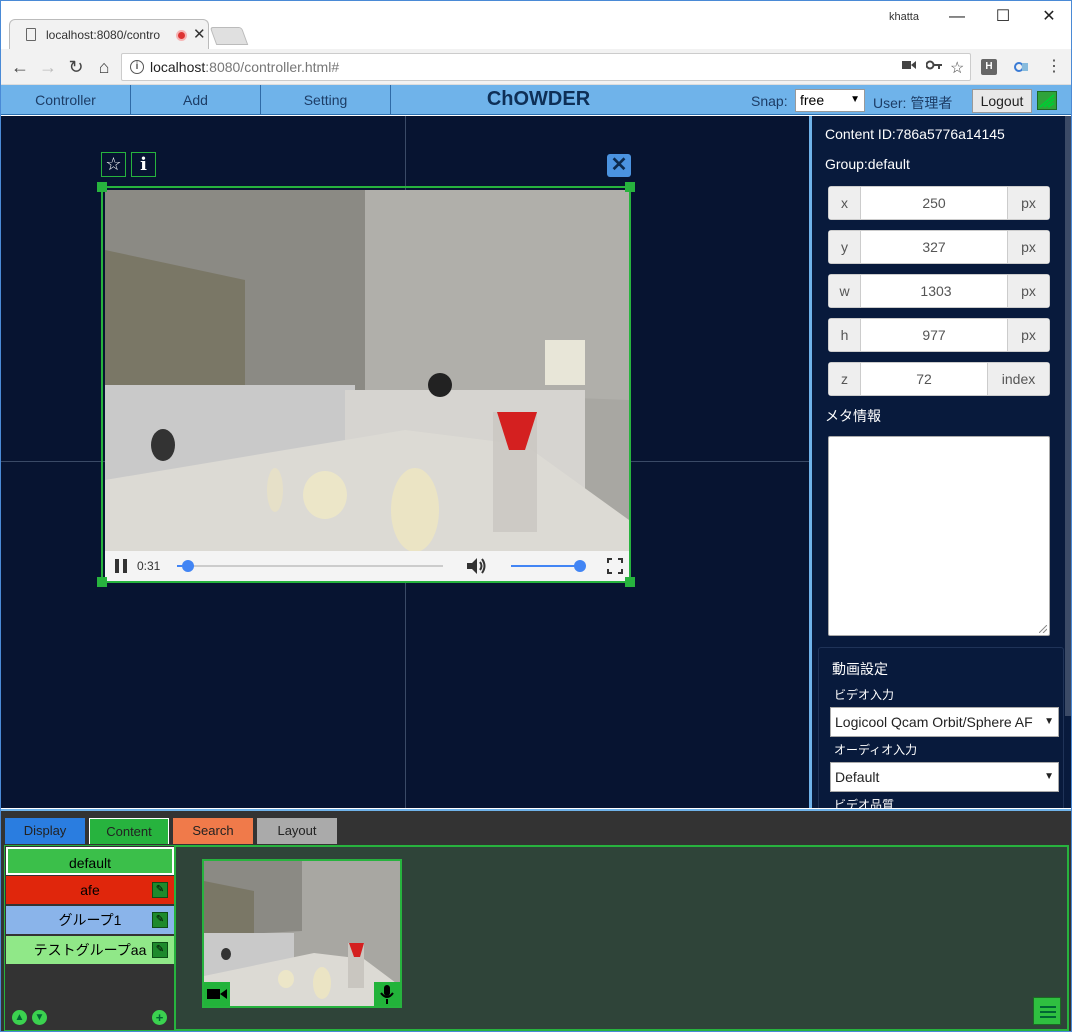 The width and height of the screenshot is (1072, 1032). I want to click on group-item-default: default, so click(90, 861).